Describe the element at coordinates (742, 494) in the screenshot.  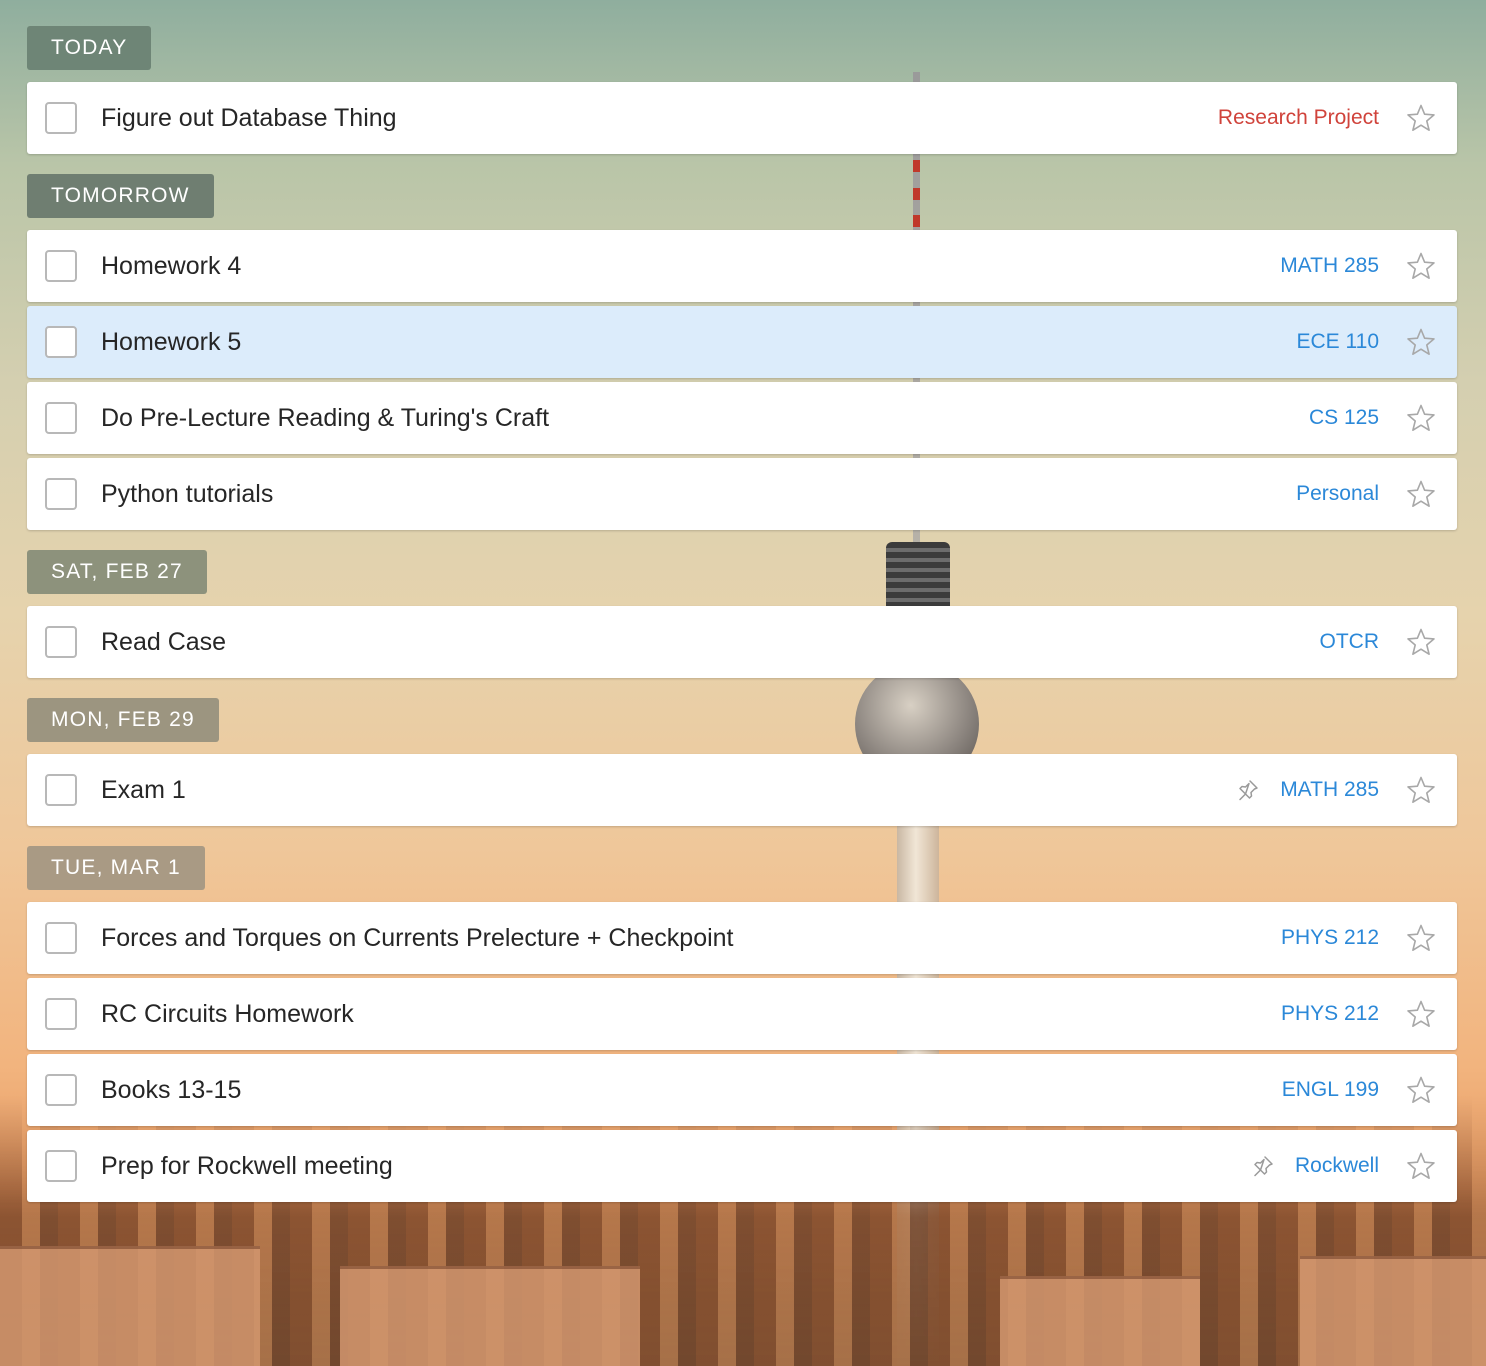
I see `task-row: Python tutorials Personal` at that location.